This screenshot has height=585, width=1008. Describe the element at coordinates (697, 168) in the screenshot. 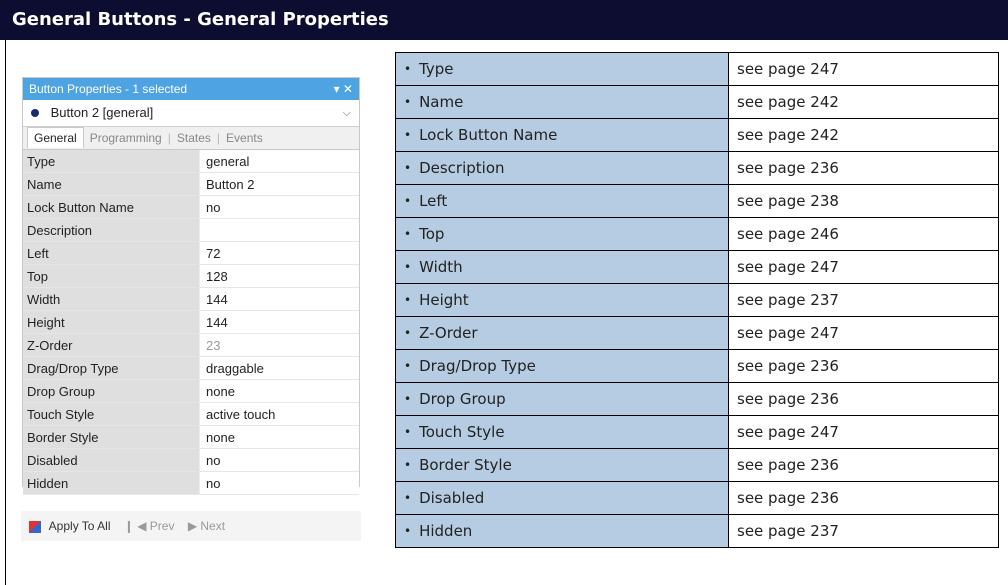

I see `reference-row: • Description see page 236` at that location.